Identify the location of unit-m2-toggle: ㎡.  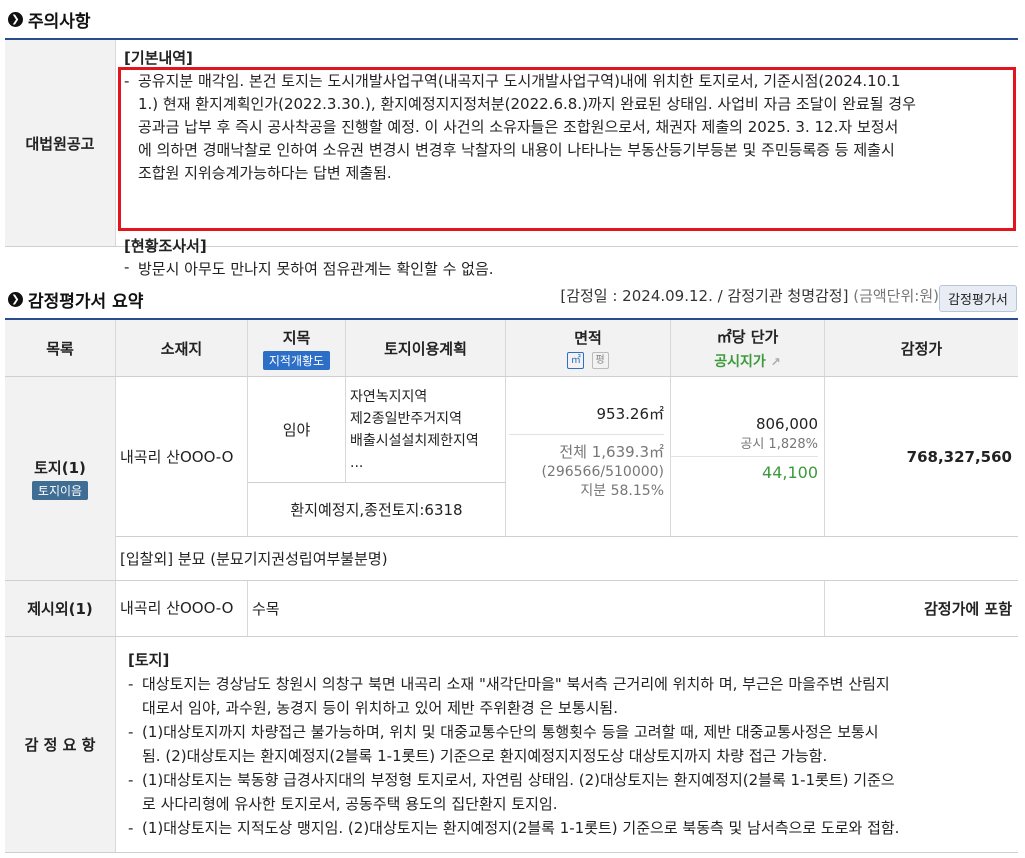
(576, 360).